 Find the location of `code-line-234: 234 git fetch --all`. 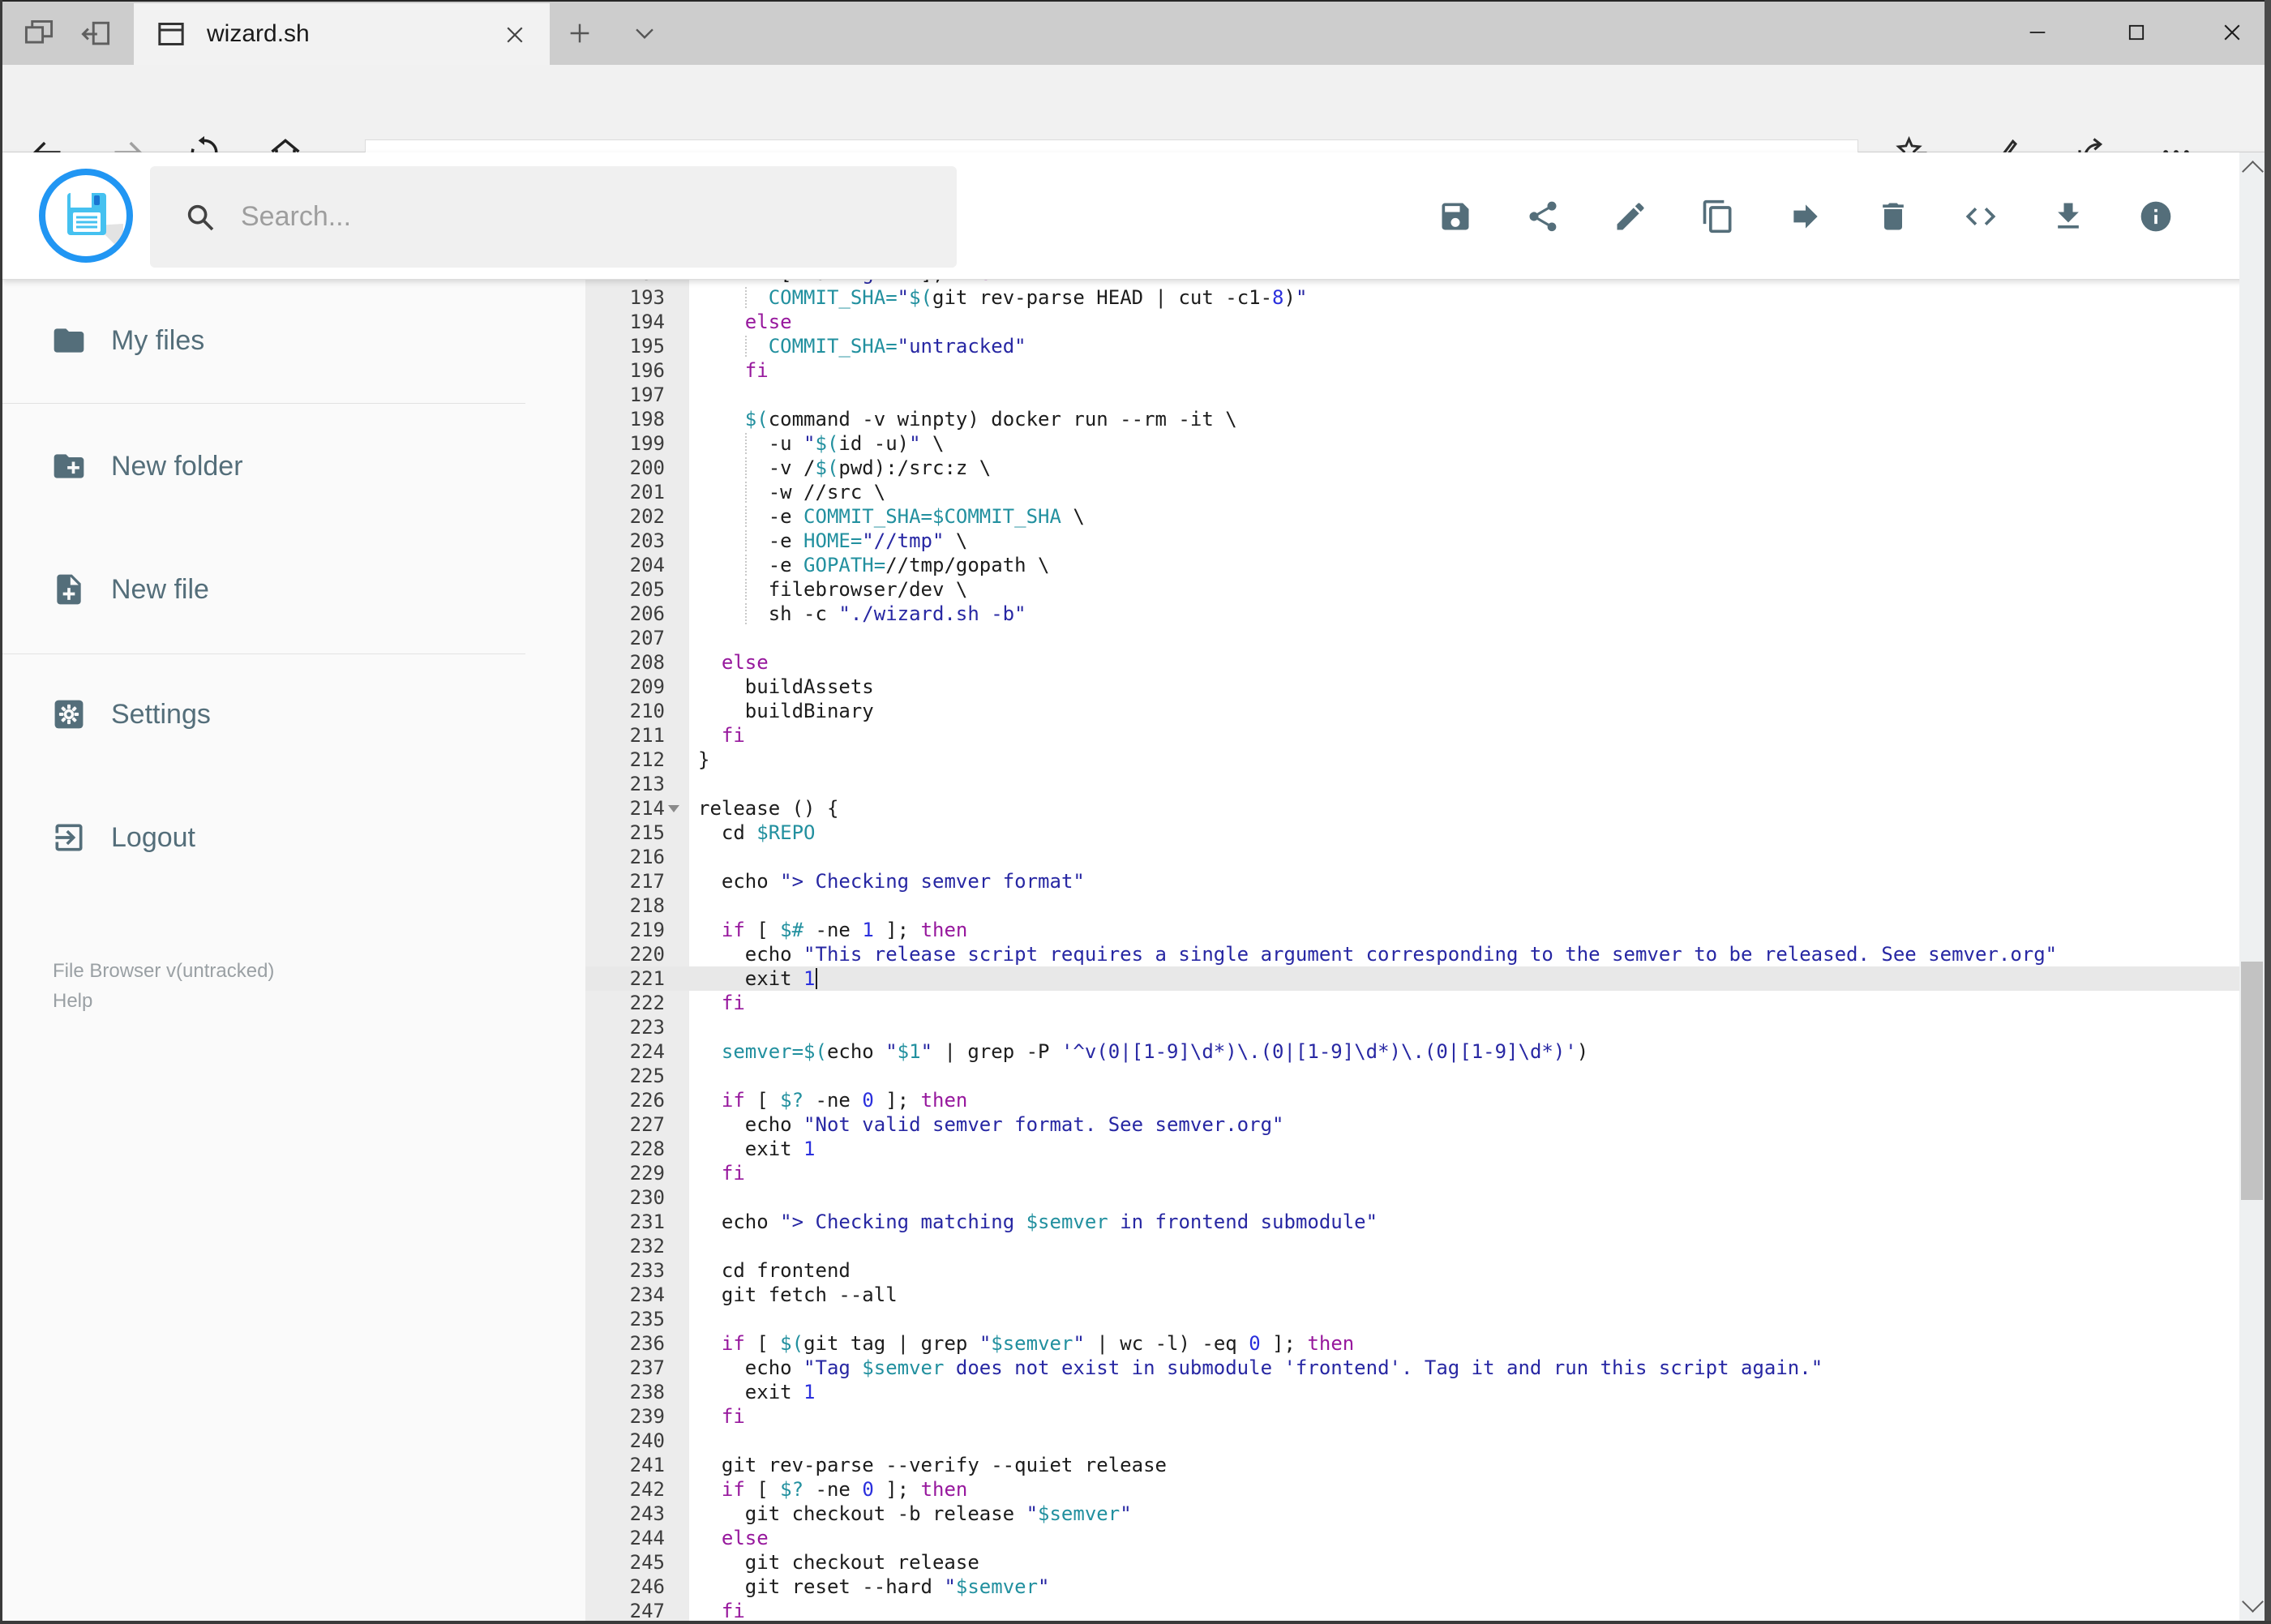

code-line-234: 234 git fetch --all is located at coordinates (1412, 1295).